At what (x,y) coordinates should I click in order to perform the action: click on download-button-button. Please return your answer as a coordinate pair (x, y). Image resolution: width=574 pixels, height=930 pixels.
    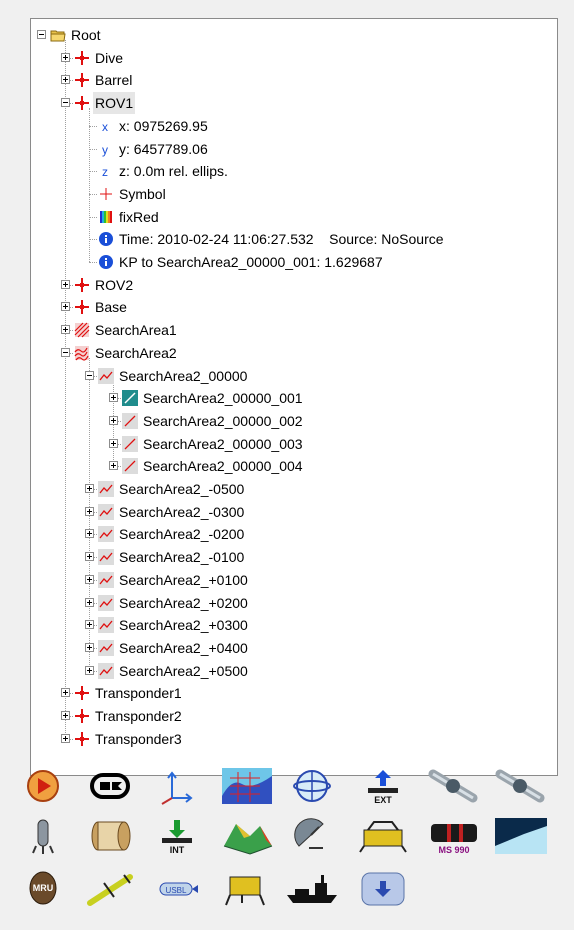
    Looking at the image, I should click on (383, 889).